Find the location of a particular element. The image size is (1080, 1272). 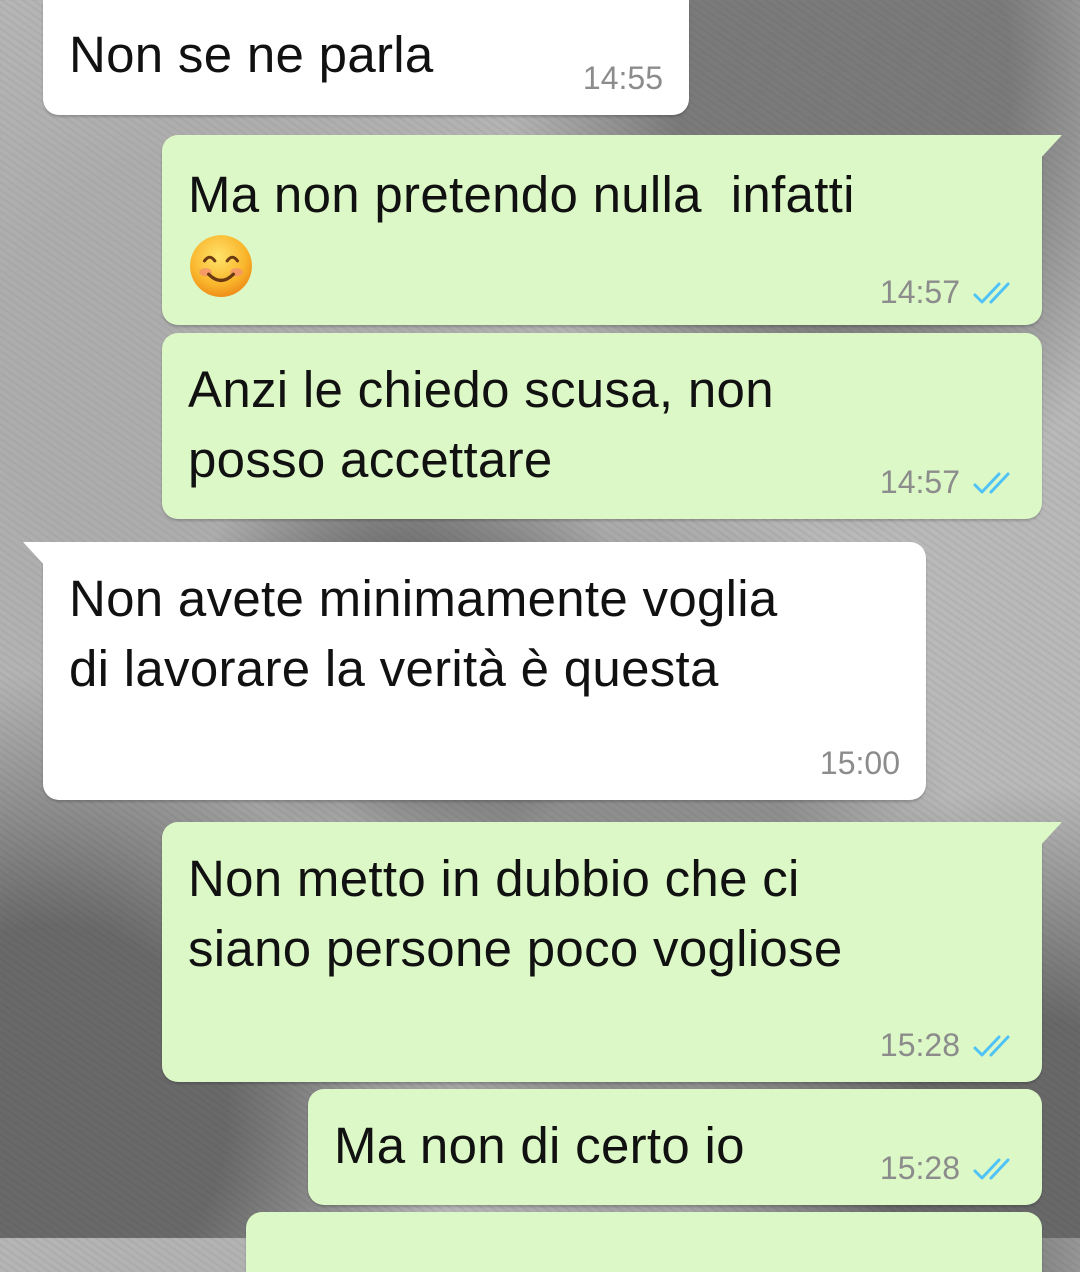

message-meta: 15:00 is located at coordinates (860, 763).